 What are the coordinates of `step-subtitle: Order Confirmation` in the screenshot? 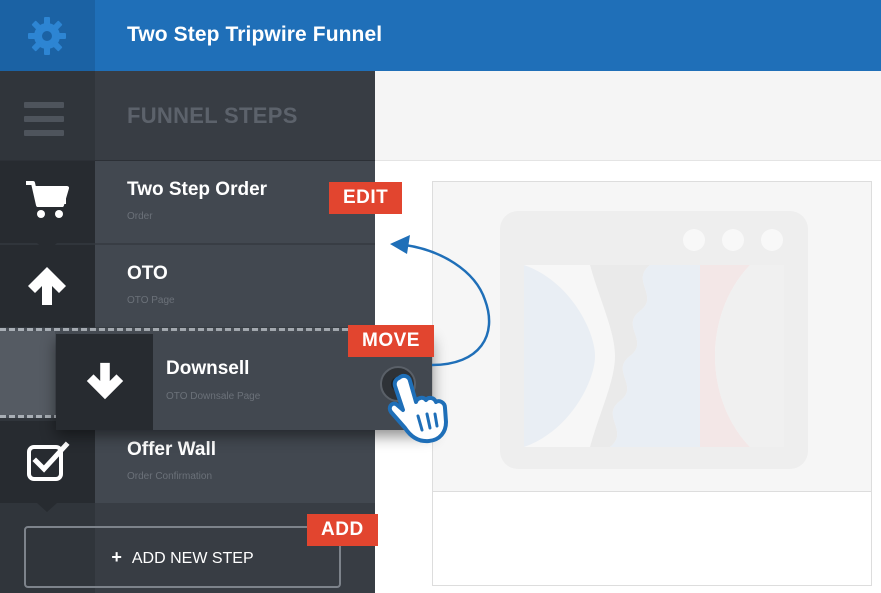 It's located at (170, 476).